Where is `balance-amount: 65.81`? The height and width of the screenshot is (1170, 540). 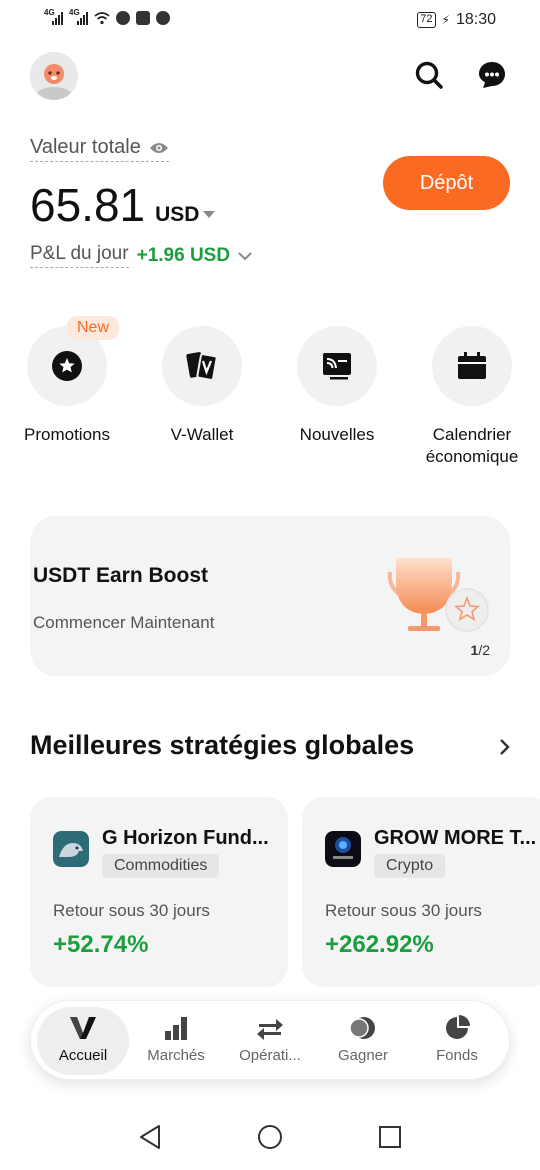
balance-amount: 65.81 is located at coordinates (88, 205).